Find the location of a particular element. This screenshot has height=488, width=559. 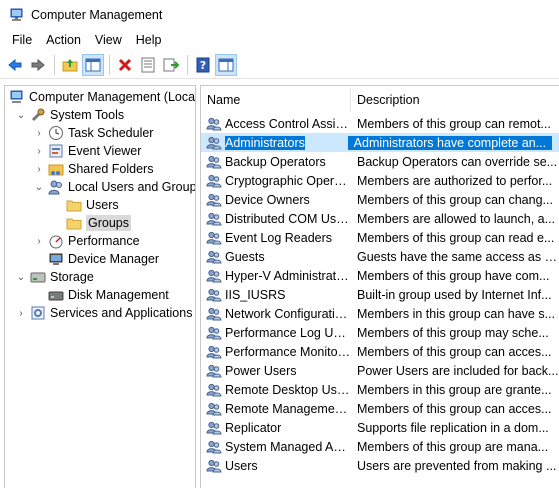

menu-view: View is located at coordinates (108, 40).